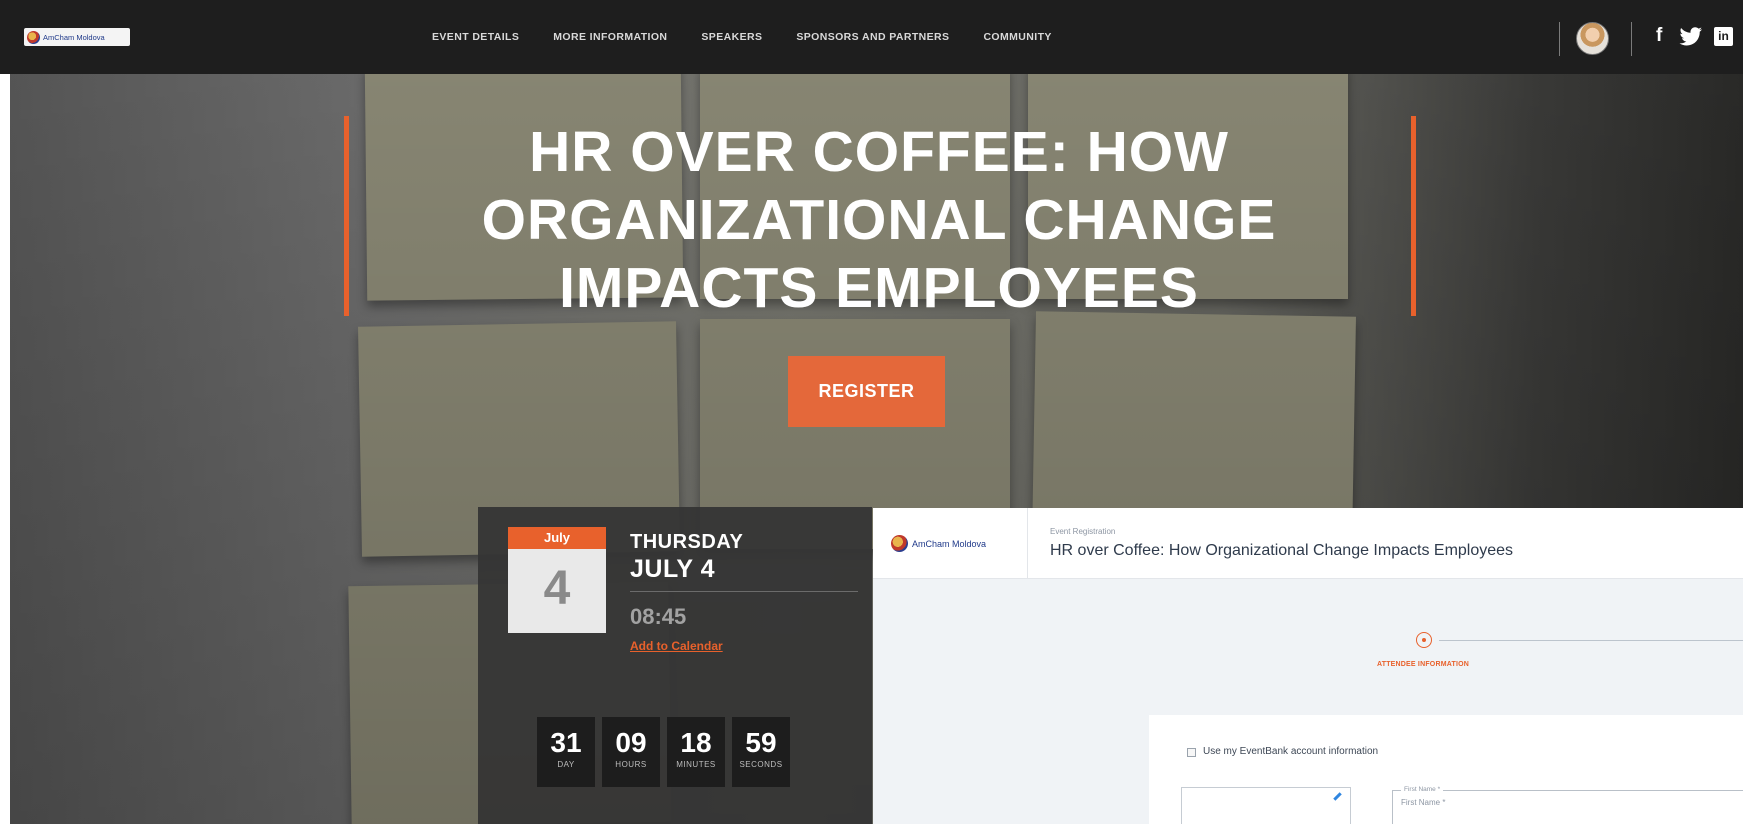 The image size is (1743, 824). I want to click on step-progress-line, so click(1591, 640).